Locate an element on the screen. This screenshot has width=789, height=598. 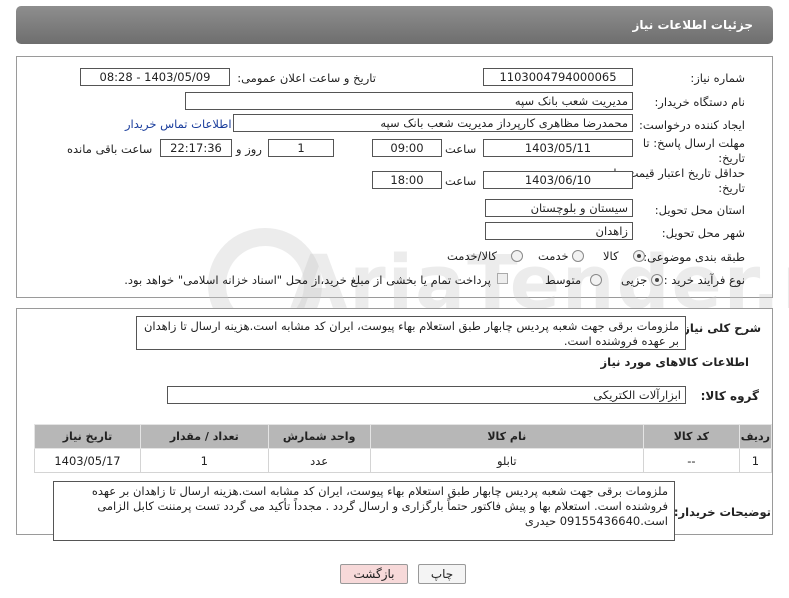
table-row: 1 -- تابلو عدد 1 1403/05/17 is located at coordinates (403, 460).